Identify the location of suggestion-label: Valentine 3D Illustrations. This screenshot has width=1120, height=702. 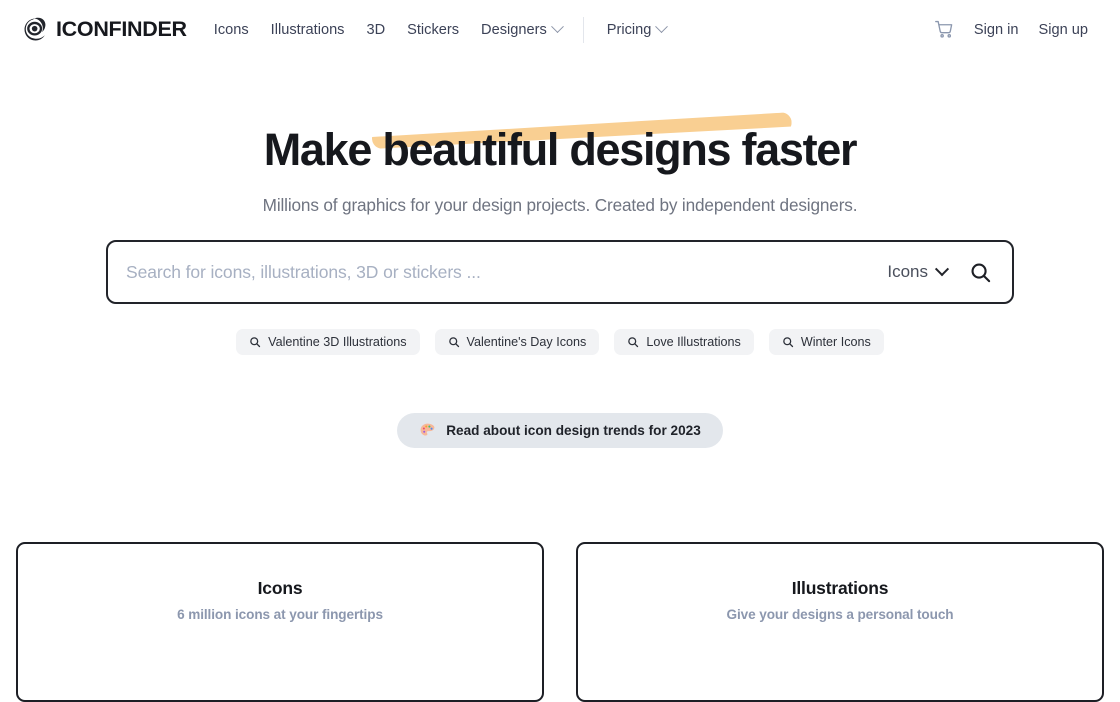
(337, 342).